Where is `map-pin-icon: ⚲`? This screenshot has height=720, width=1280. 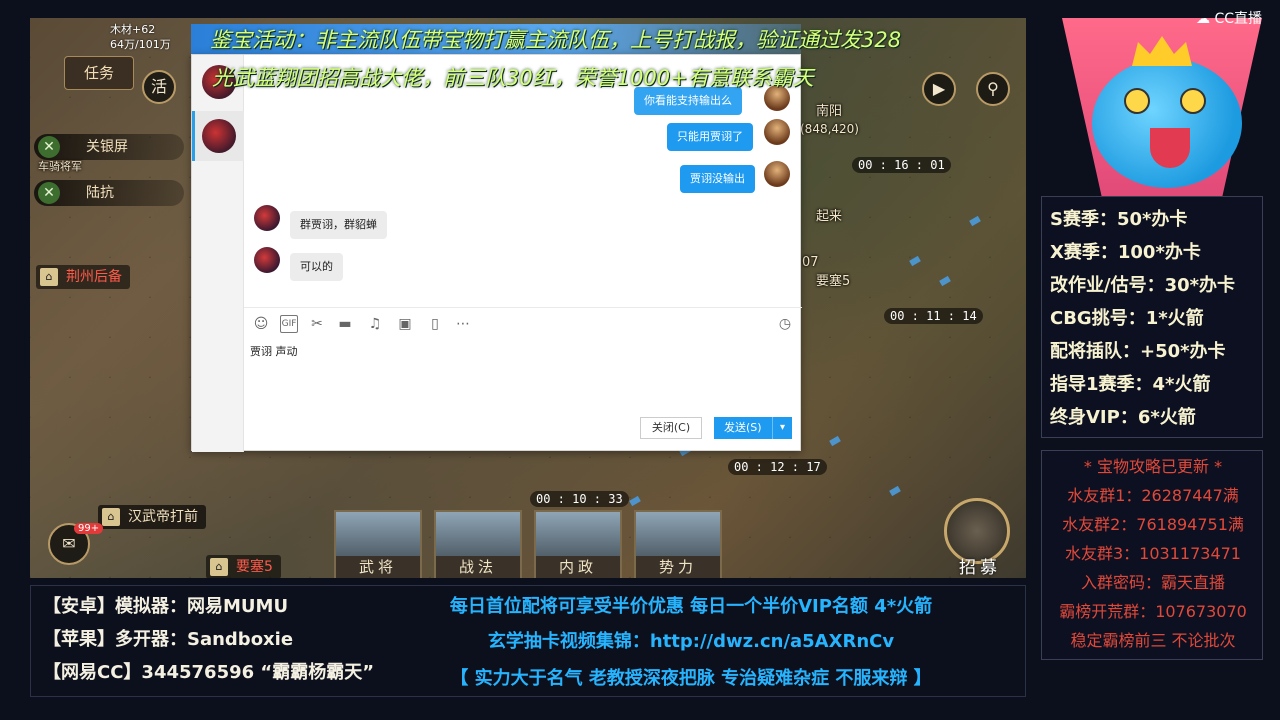
map-pin-icon: ⚲ is located at coordinates (993, 89).